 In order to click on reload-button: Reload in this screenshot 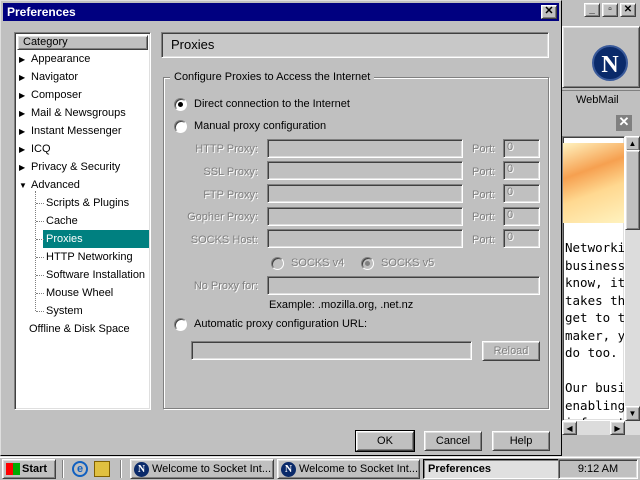, I will do `click(511, 351)`.